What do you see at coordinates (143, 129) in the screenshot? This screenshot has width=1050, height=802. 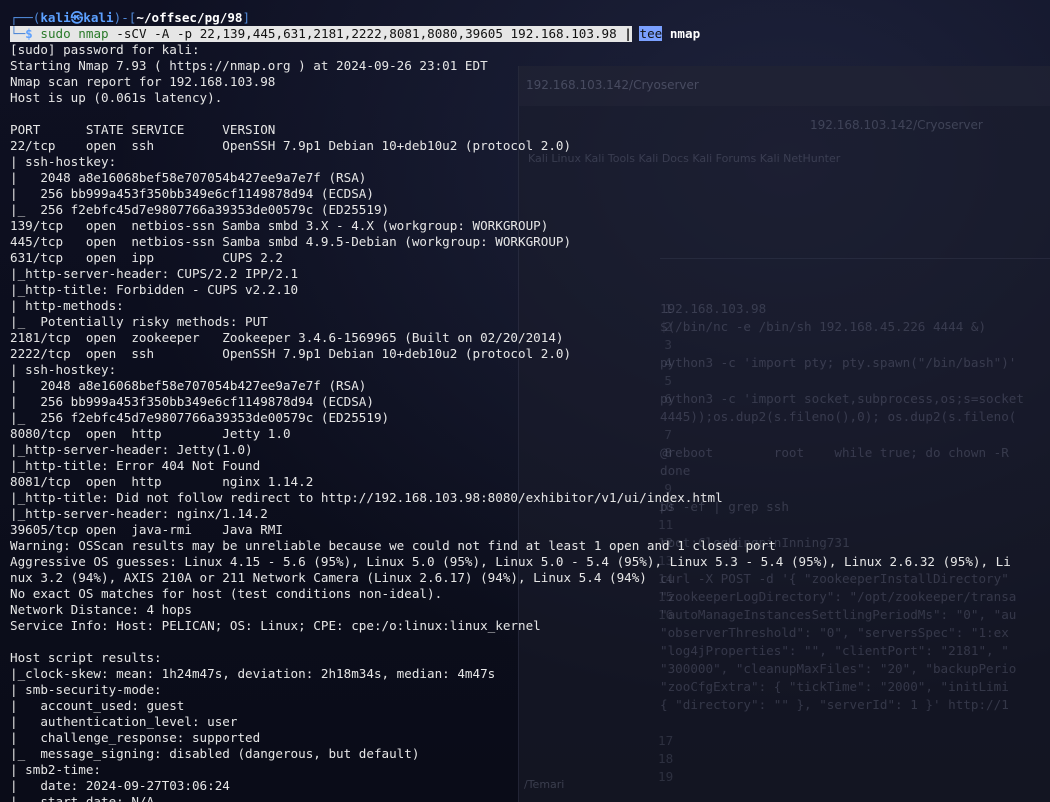 I see `output-line: PORT STATE SERVICE VERSION` at bounding box center [143, 129].